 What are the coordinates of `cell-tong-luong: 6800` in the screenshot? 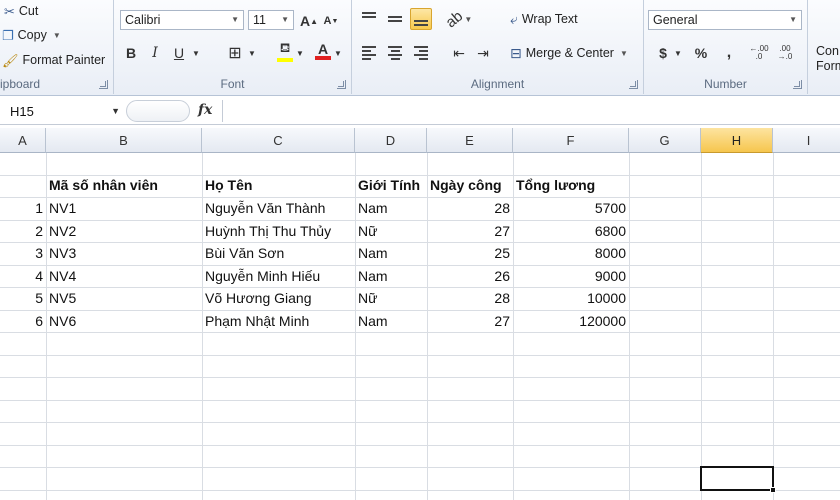 It's located at (571, 231).